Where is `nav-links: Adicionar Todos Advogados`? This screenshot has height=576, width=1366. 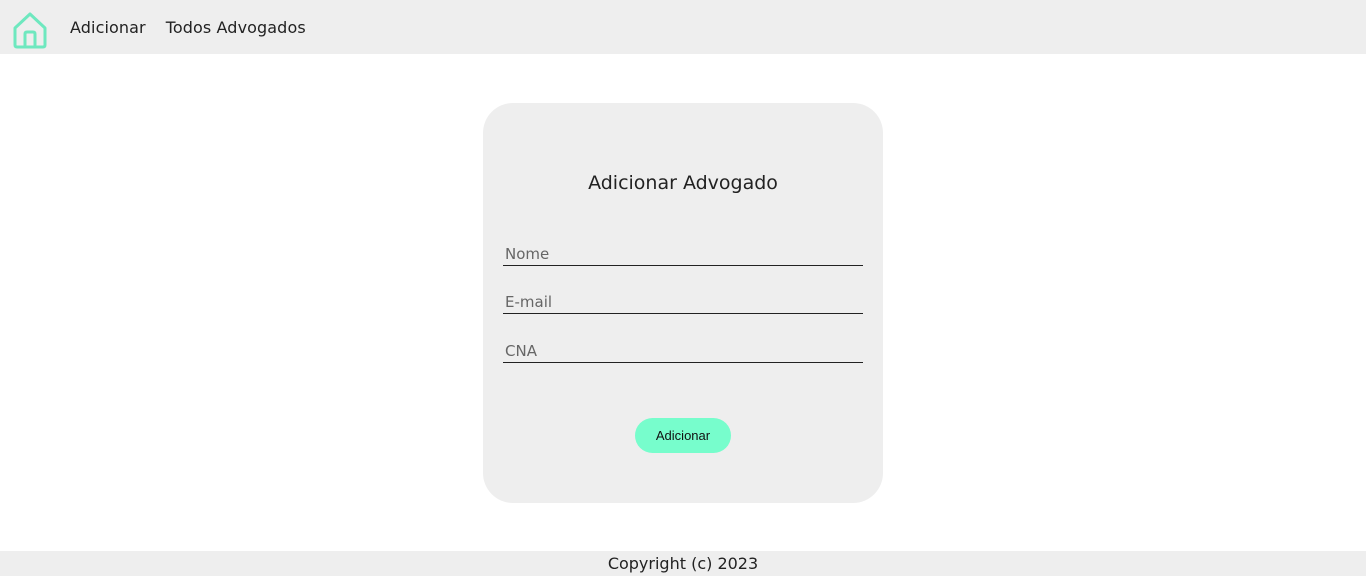
nav-links: Adicionar Todos Advogados is located at coordinates (198, 27).